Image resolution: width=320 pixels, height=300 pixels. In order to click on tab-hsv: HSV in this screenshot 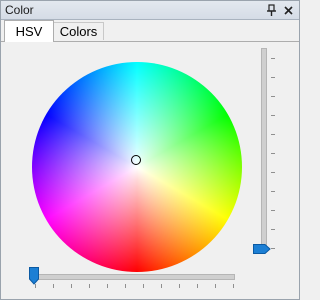, I will do `click(29, 31)`.